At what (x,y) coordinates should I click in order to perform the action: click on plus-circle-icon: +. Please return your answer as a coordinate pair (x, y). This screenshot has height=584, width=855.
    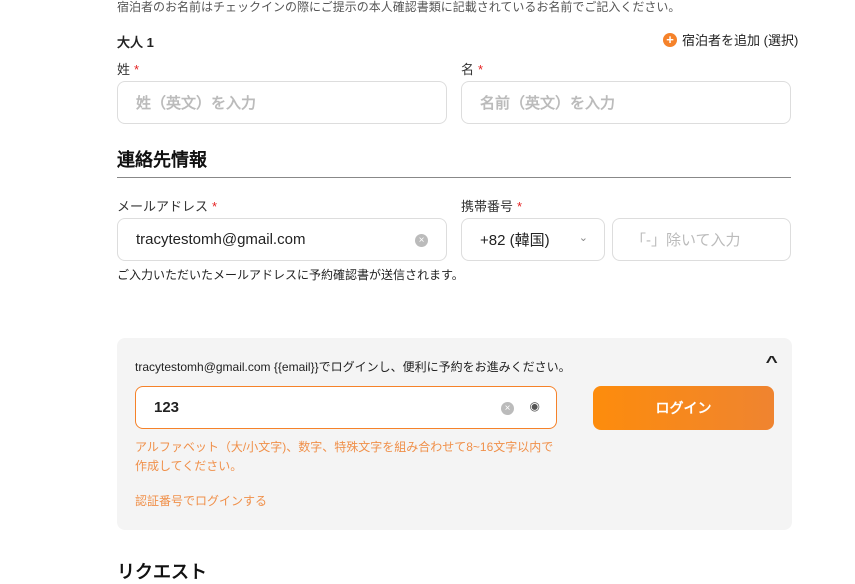
    Looking at the image, I should click on (670, 39).